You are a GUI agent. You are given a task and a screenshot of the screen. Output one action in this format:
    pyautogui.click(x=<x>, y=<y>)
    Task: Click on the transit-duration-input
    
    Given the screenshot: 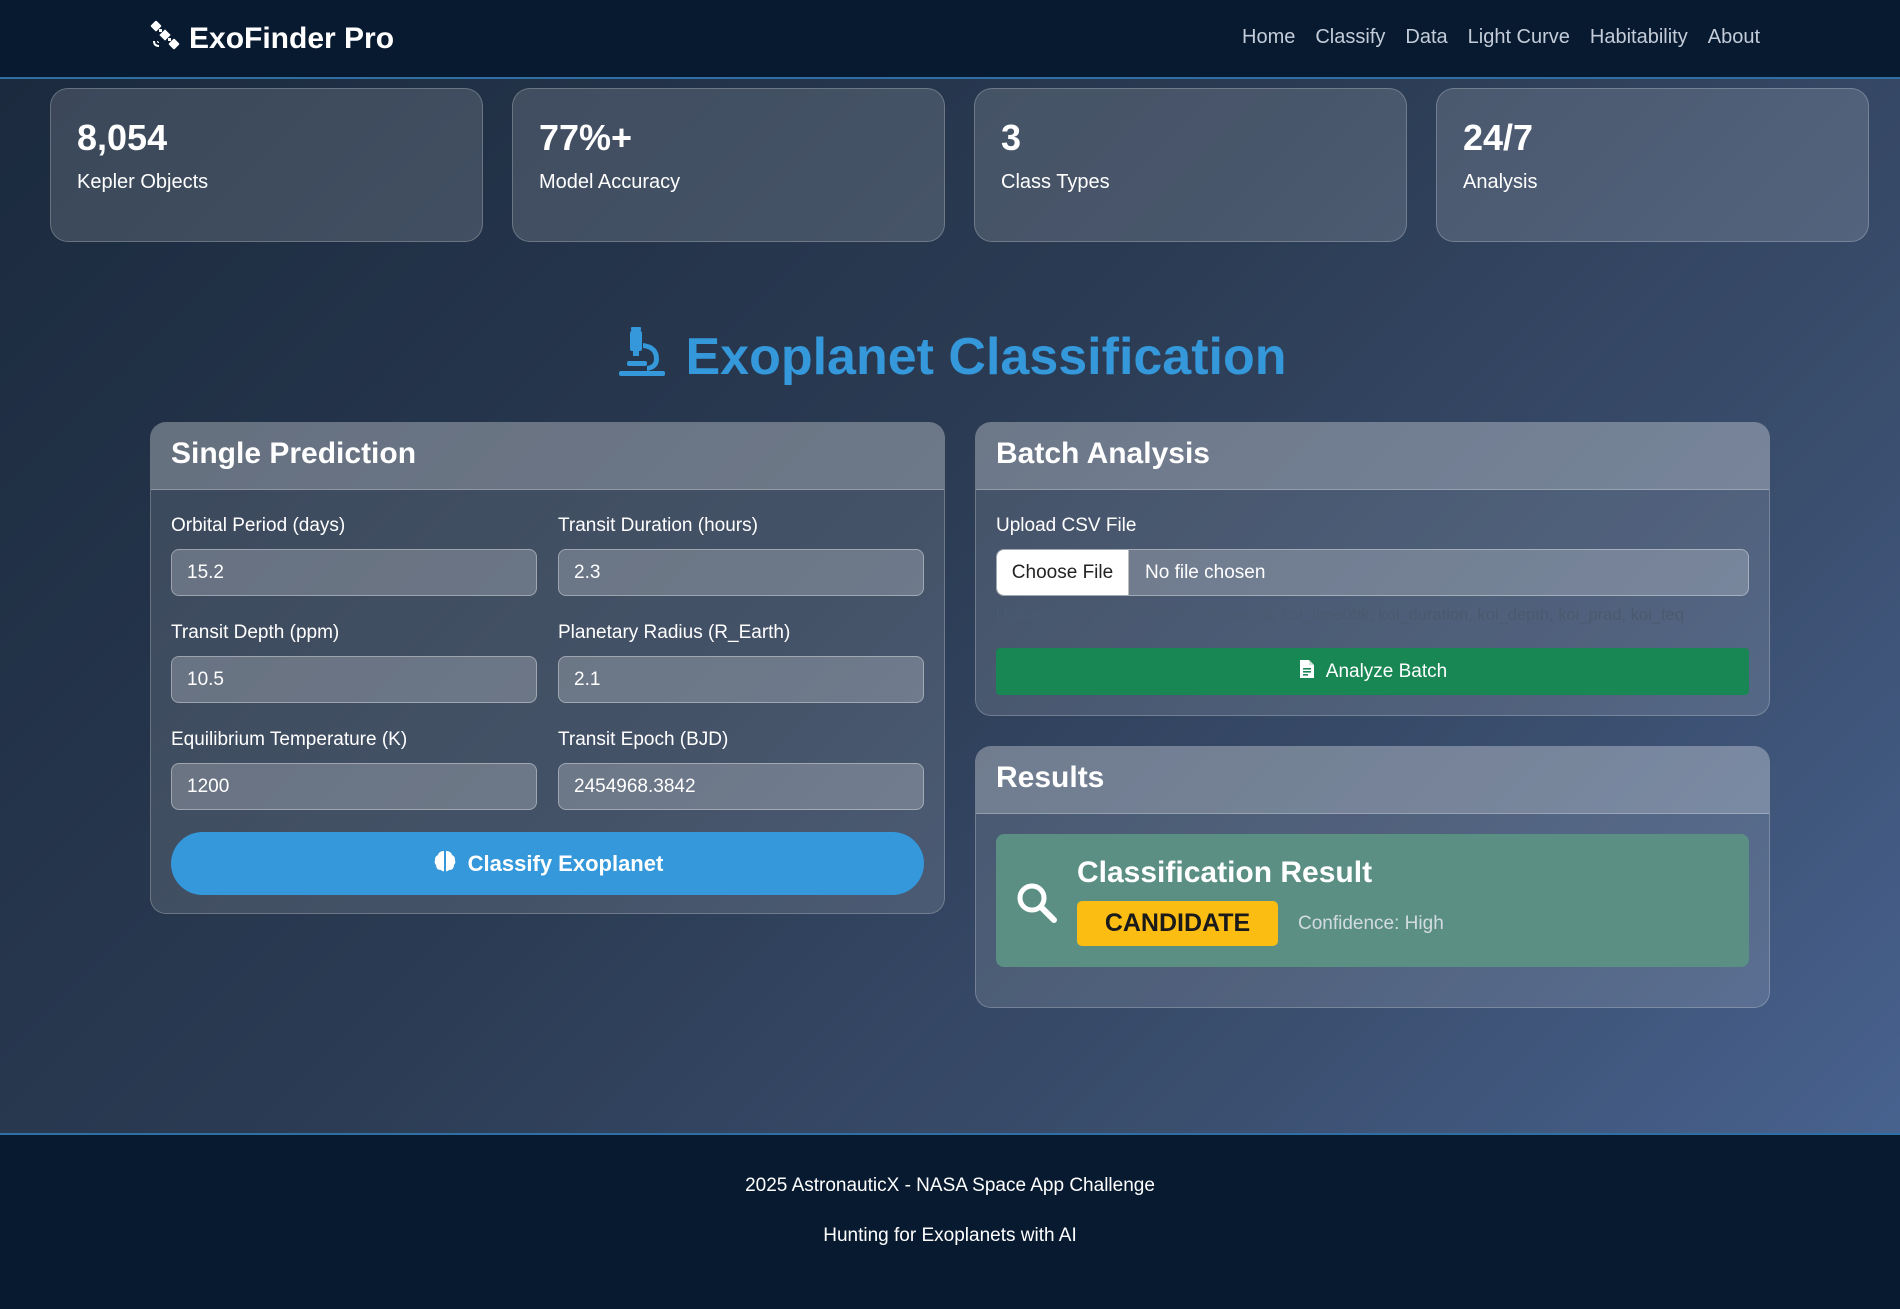 What is the action you would take?
    pyautogui.click(x=741, y=572)
    